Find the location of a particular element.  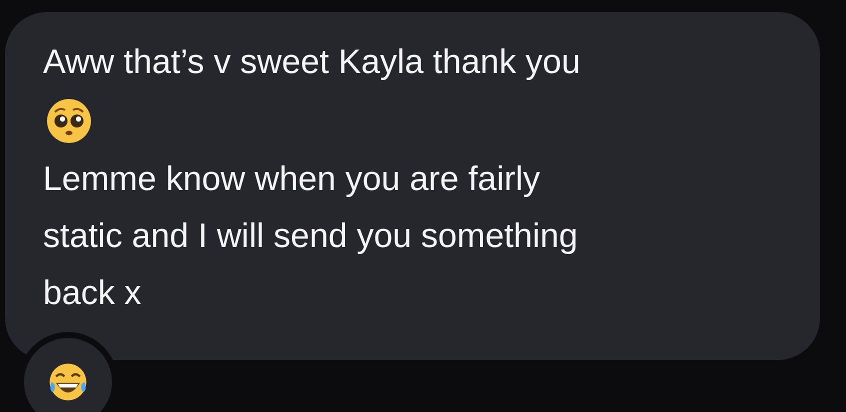

message-text: Aww that’s v sweet Kayla thank you is located at coordinates (311, 62).